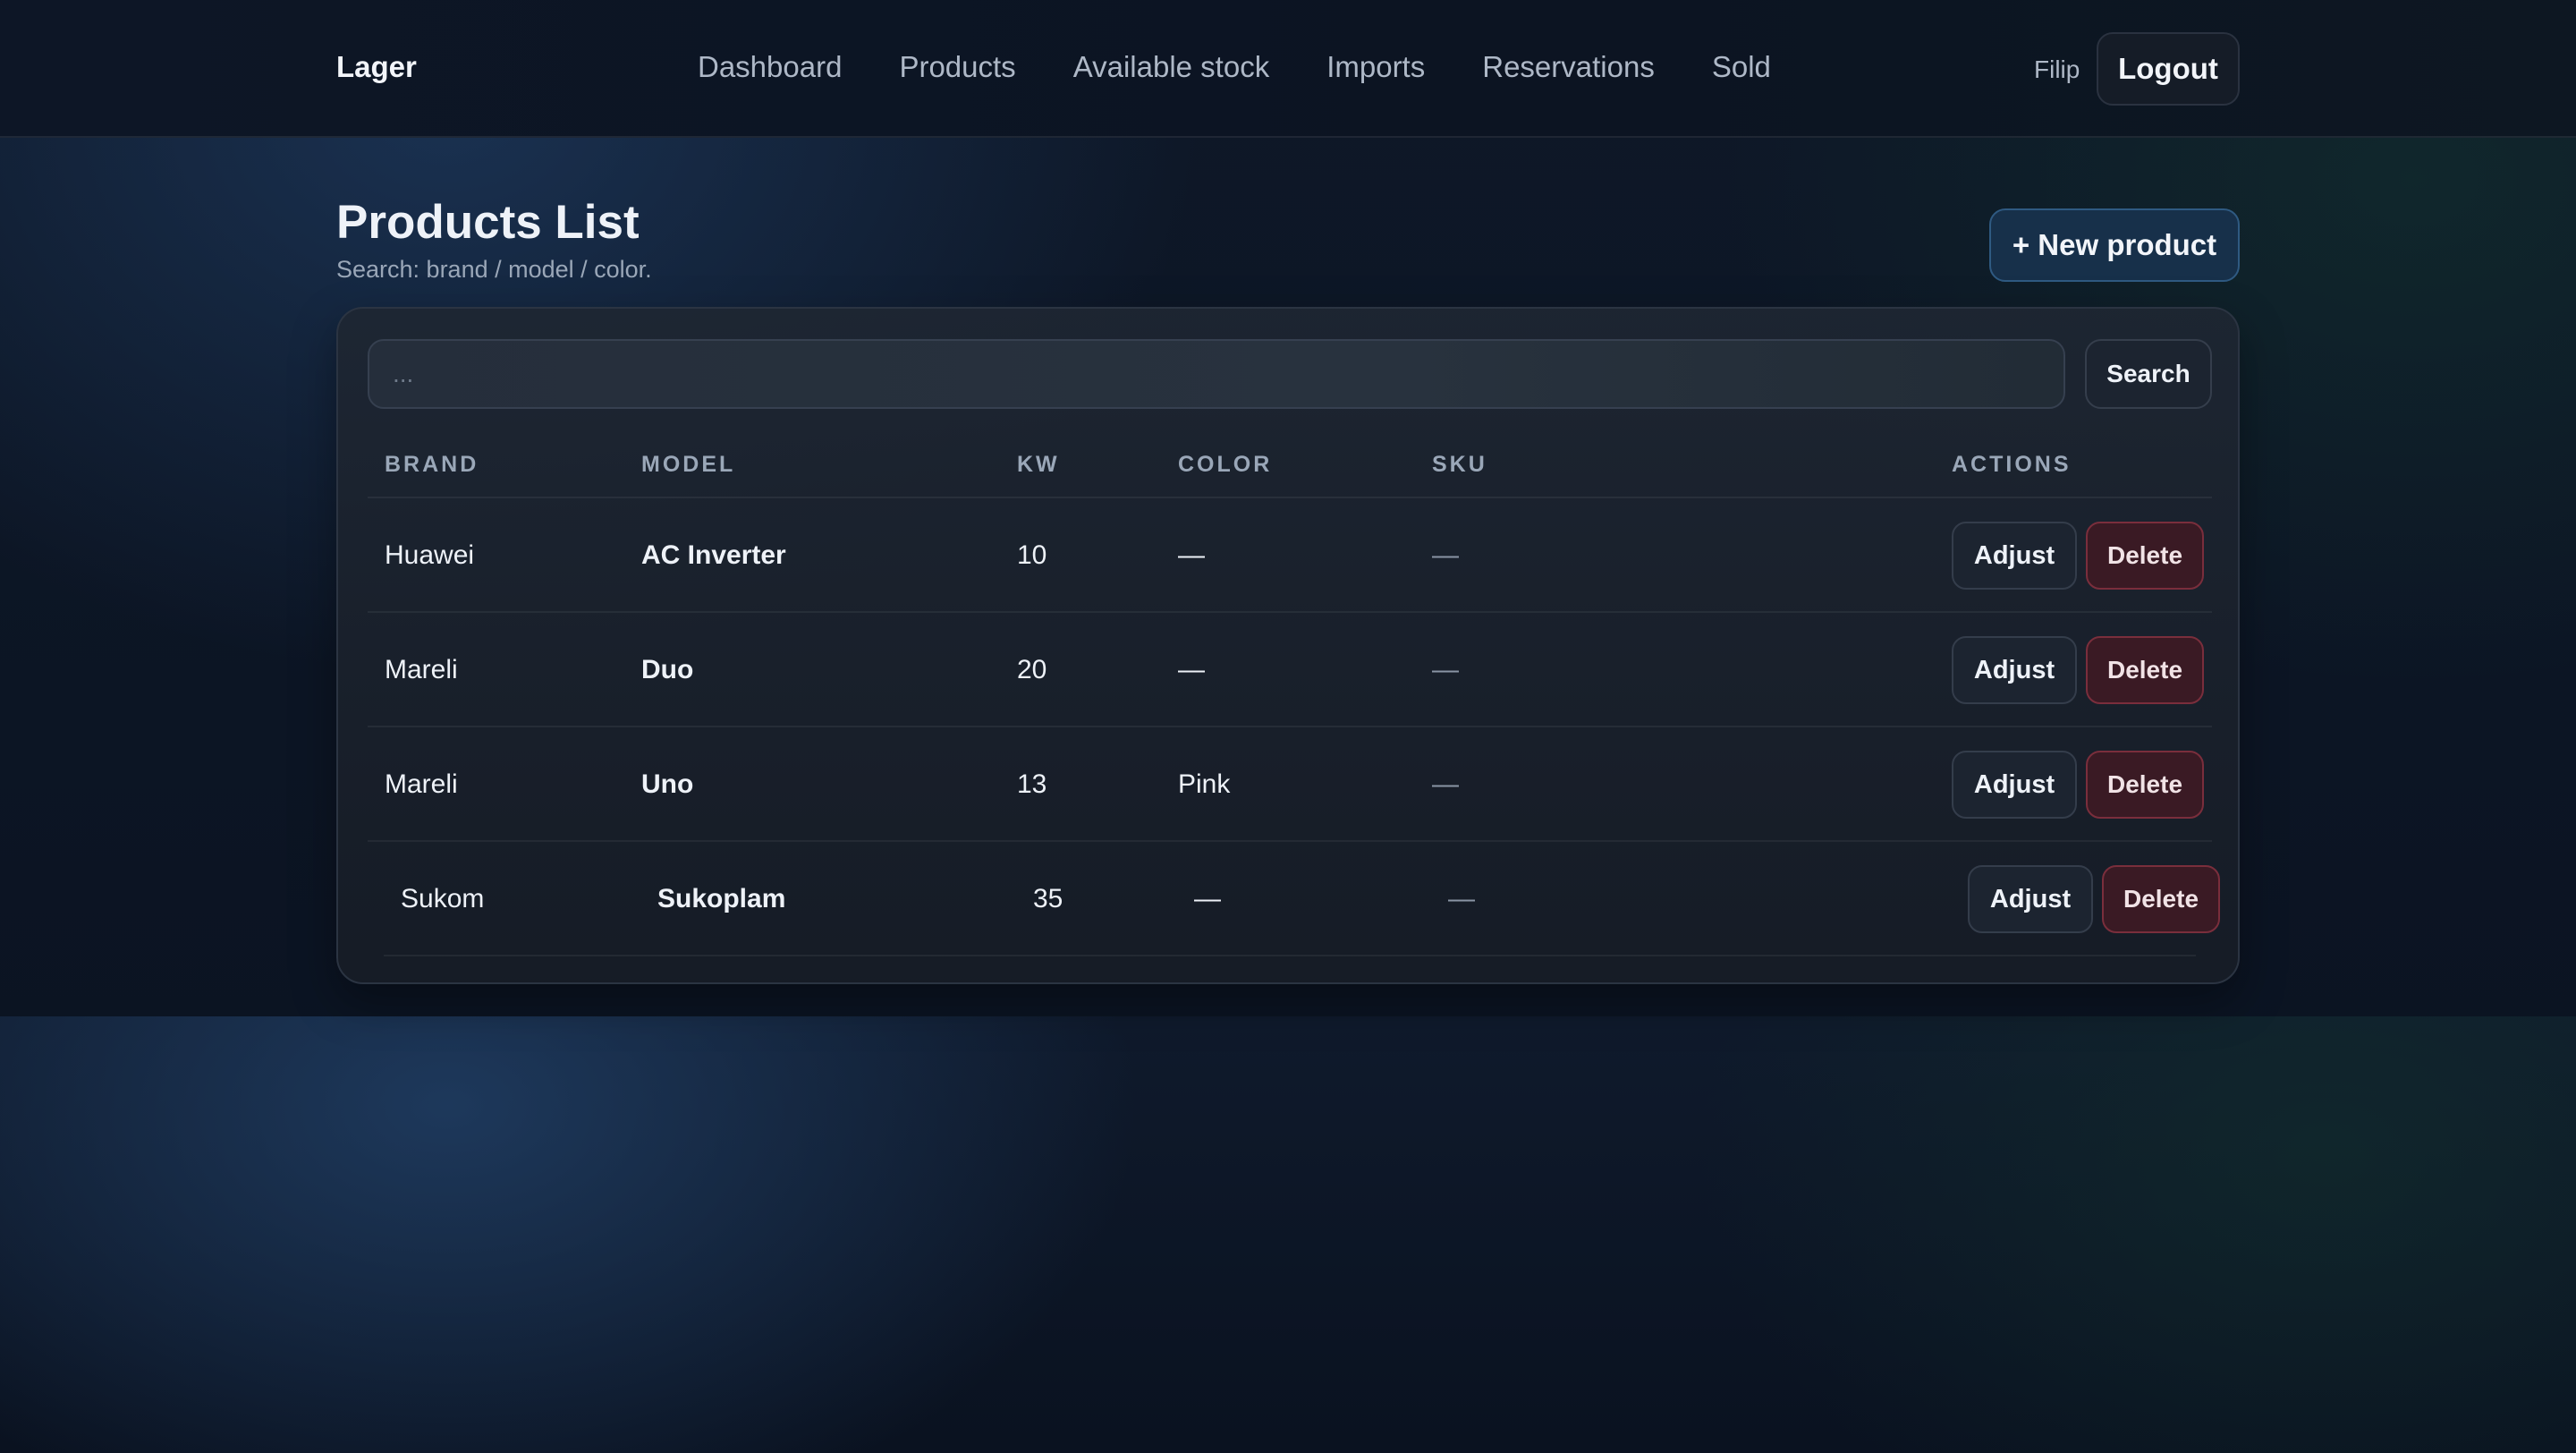 This screenshot has height=1453, width=2576. What do you see at coordinates (376, 67) in the screenshot?
I see `brand-logo: Lager` at bounding box center [376, 67].